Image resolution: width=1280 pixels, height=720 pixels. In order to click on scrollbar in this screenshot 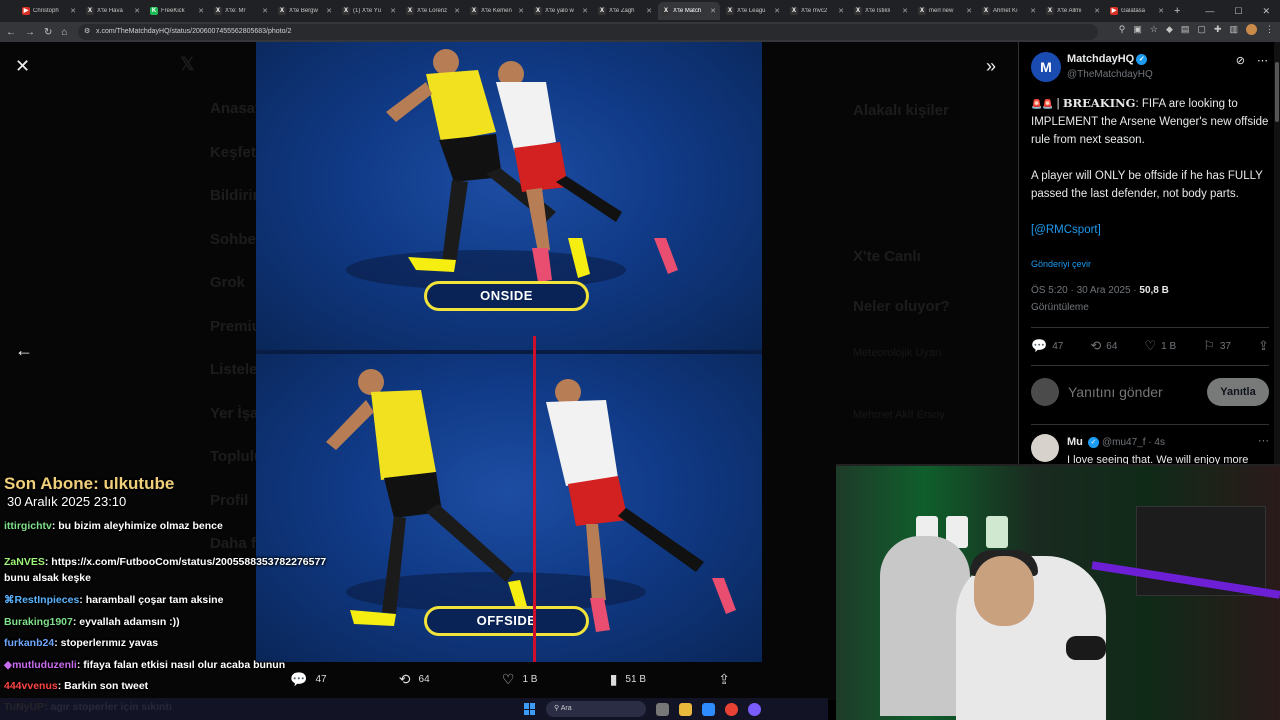, I will do `click(1277, 257)`.